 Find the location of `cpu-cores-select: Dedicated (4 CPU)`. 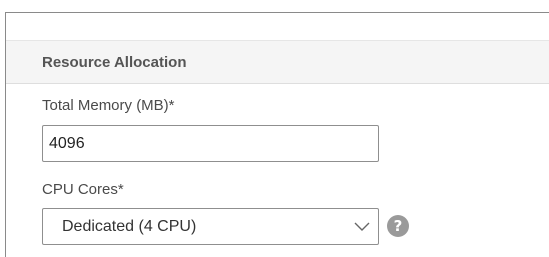

cpu-cores-select: Dedicated (4 CPU) is located at coordinates (210, 226).